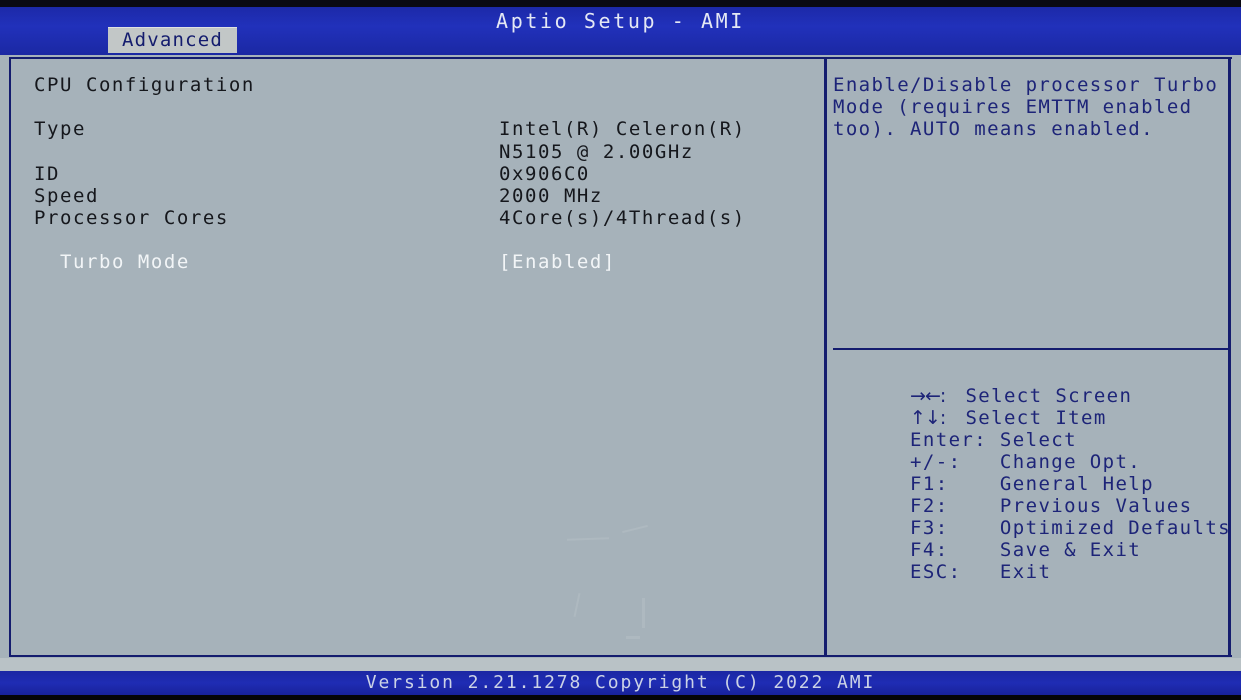  What do you see at coordinates (622, 218) in the screenshot?
I see `info-row-value-processor-cores: 4Core(s)/4Thread(s)` at bounding box center [622, 218].